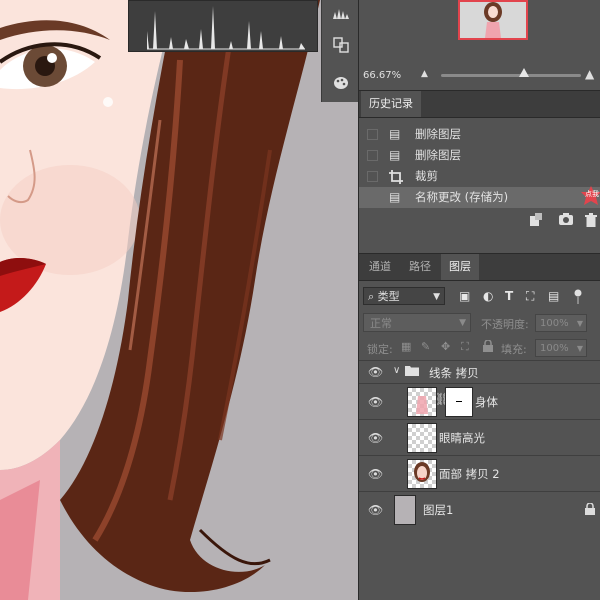  I want to click on blend-mode-select: 正常 ▼, so click(417, 322).